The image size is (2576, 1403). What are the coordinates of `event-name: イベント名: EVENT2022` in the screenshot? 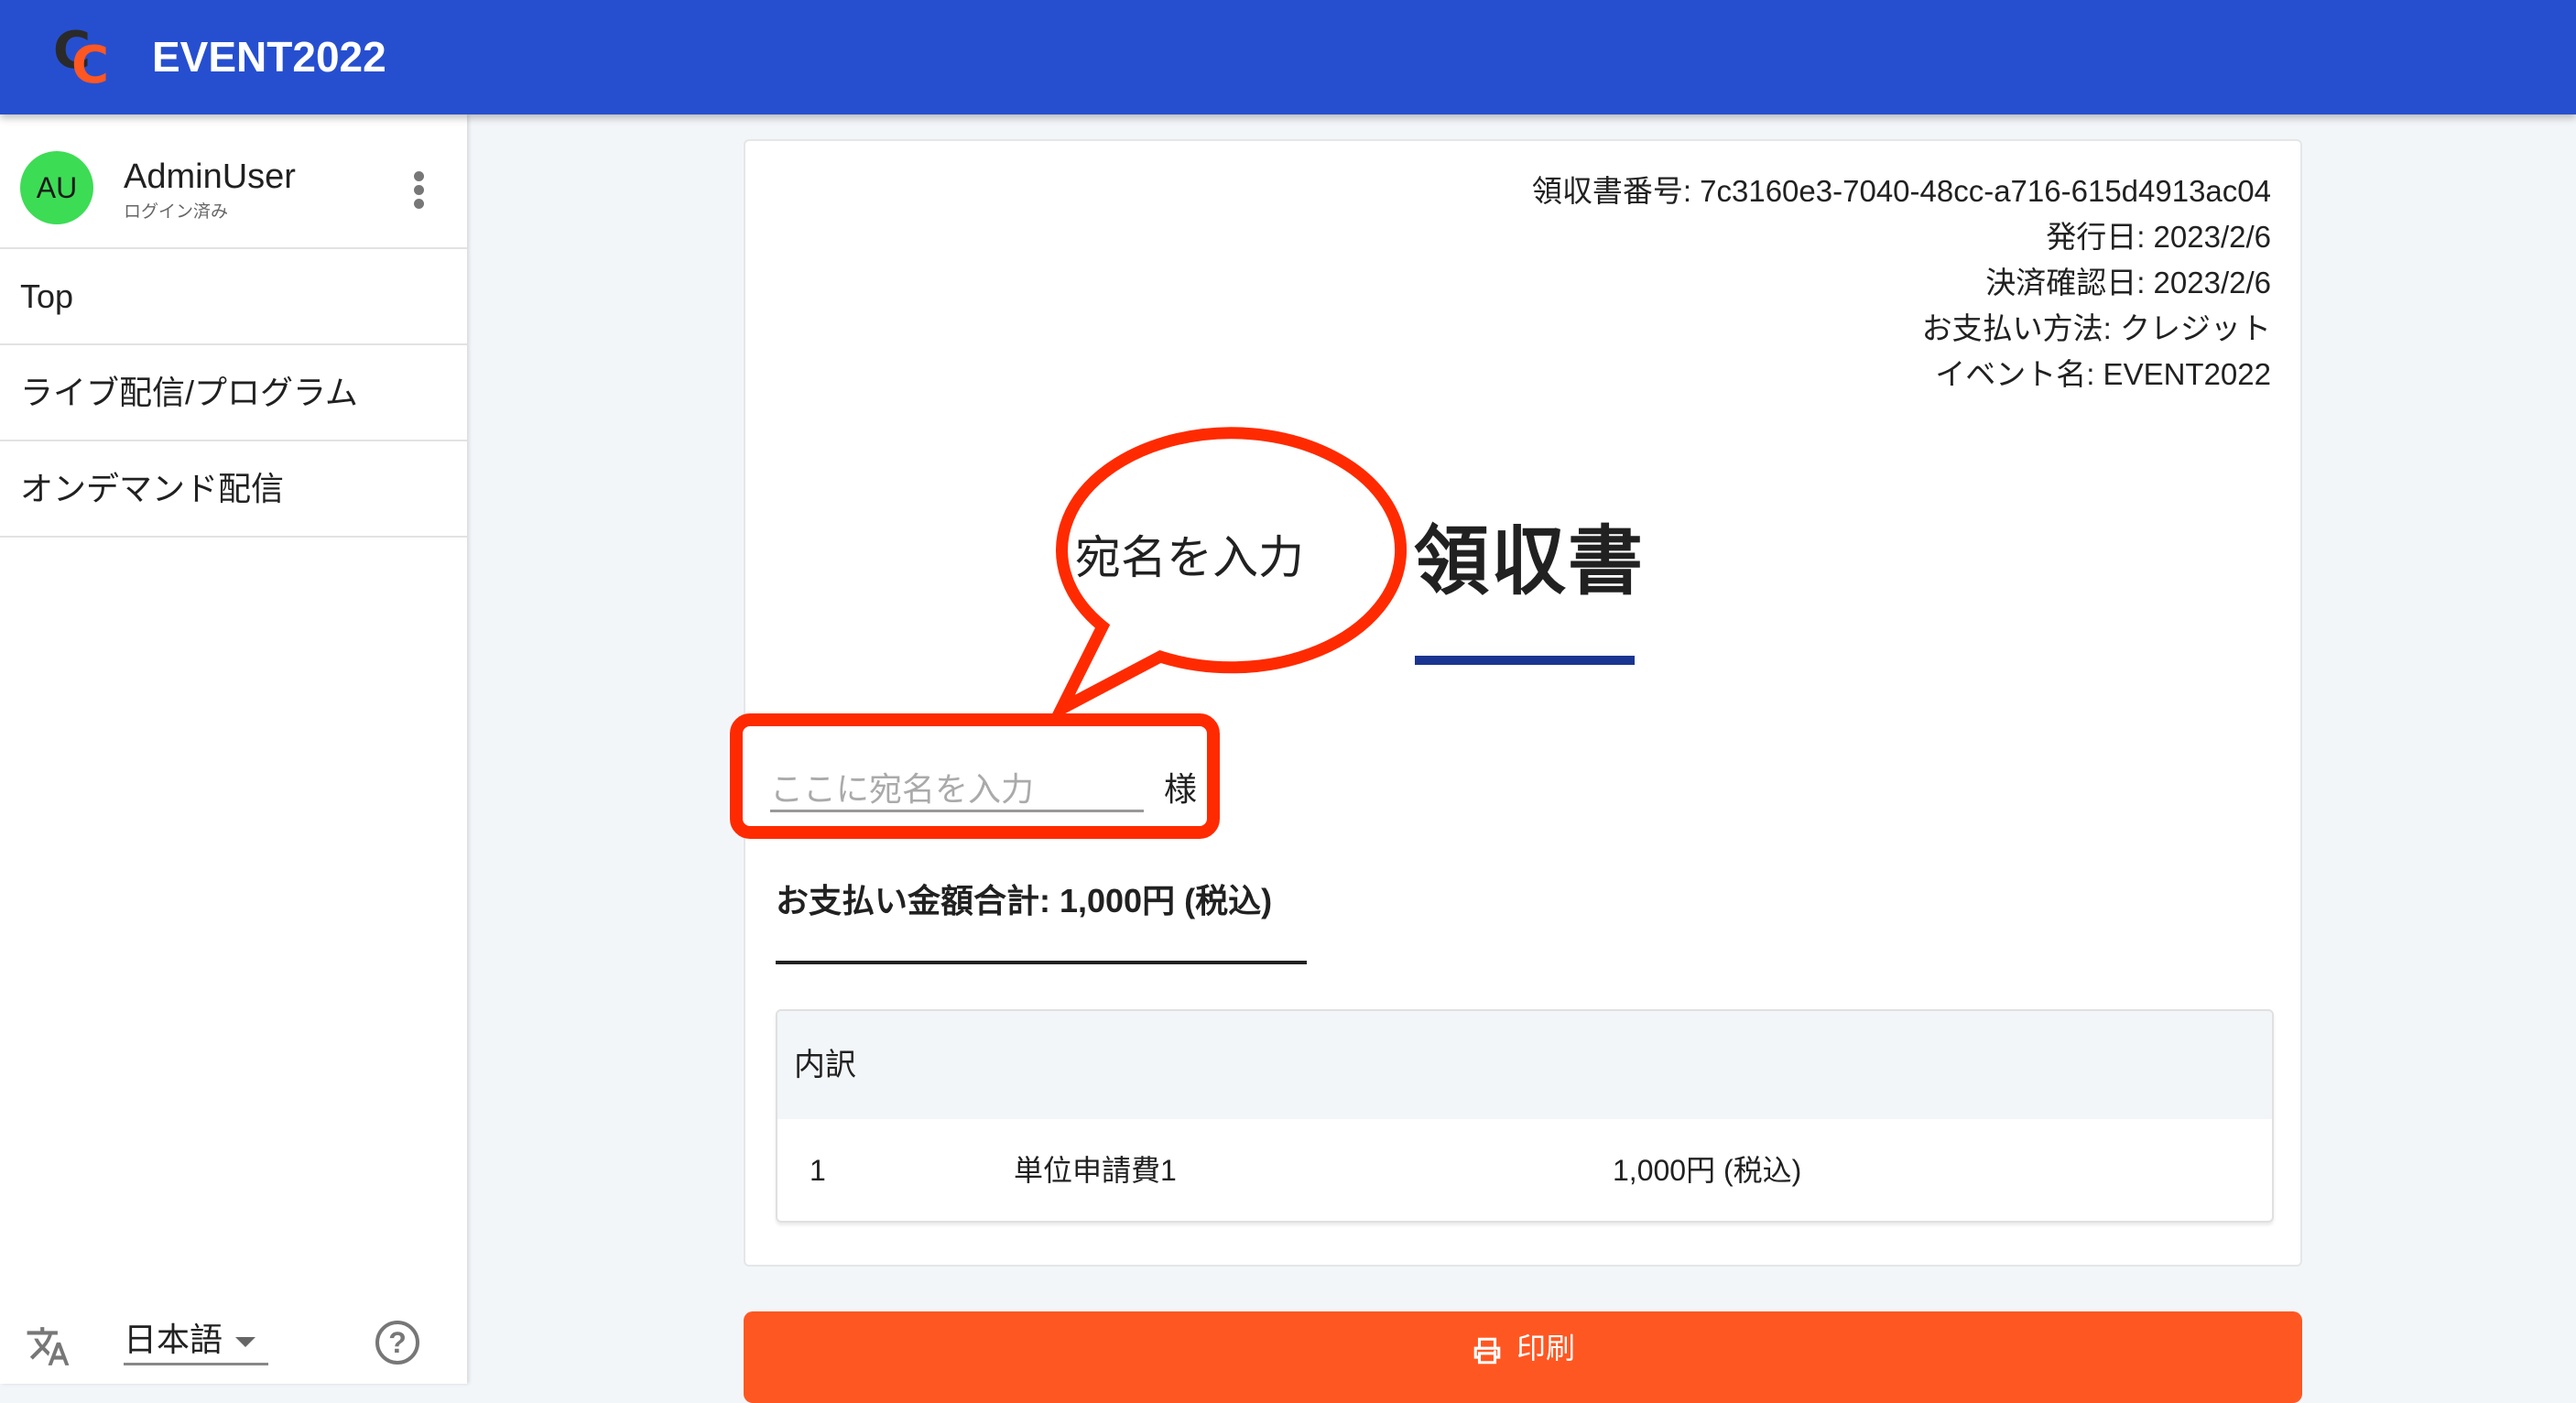 It's located at (2103, 374).